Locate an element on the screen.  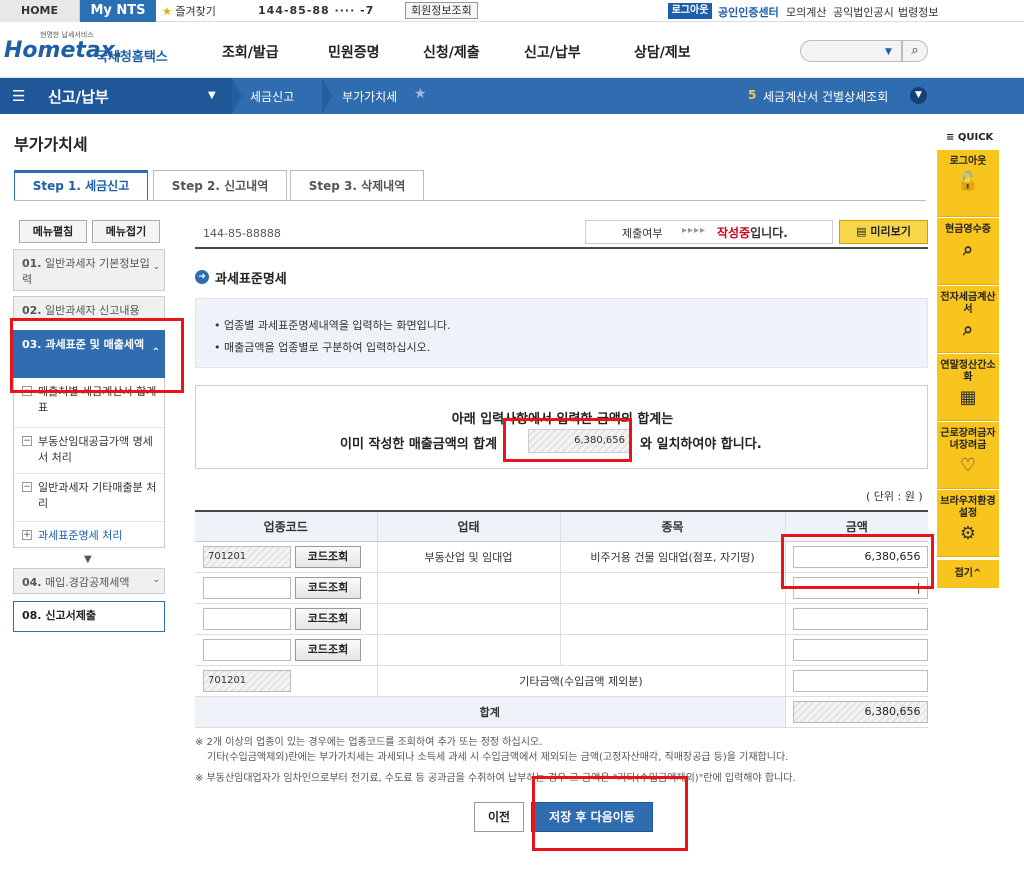
sidebar-item-number: 03. is located at coordinates (32, 344).